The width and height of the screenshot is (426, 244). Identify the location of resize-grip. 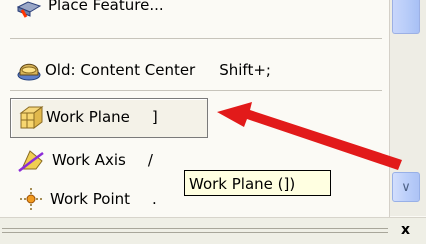
(195, 231).